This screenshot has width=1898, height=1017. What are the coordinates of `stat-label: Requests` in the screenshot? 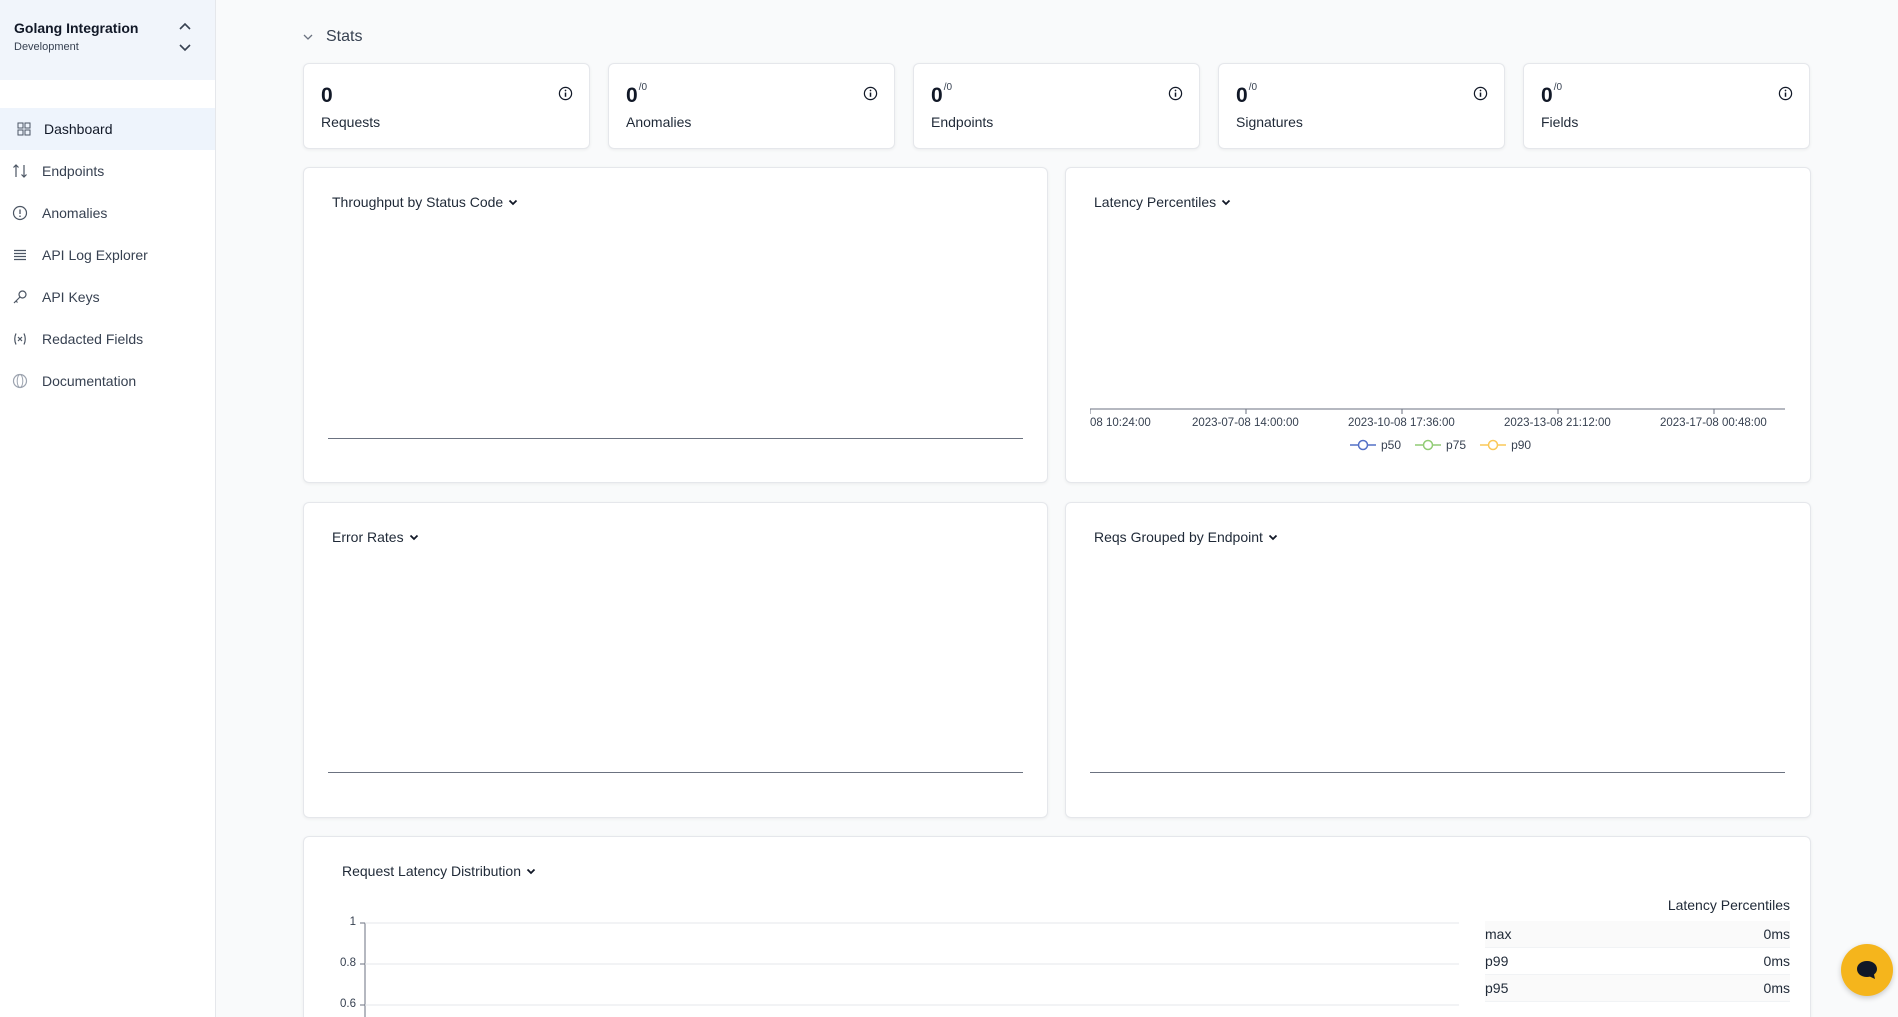 It's located at (351, 122).